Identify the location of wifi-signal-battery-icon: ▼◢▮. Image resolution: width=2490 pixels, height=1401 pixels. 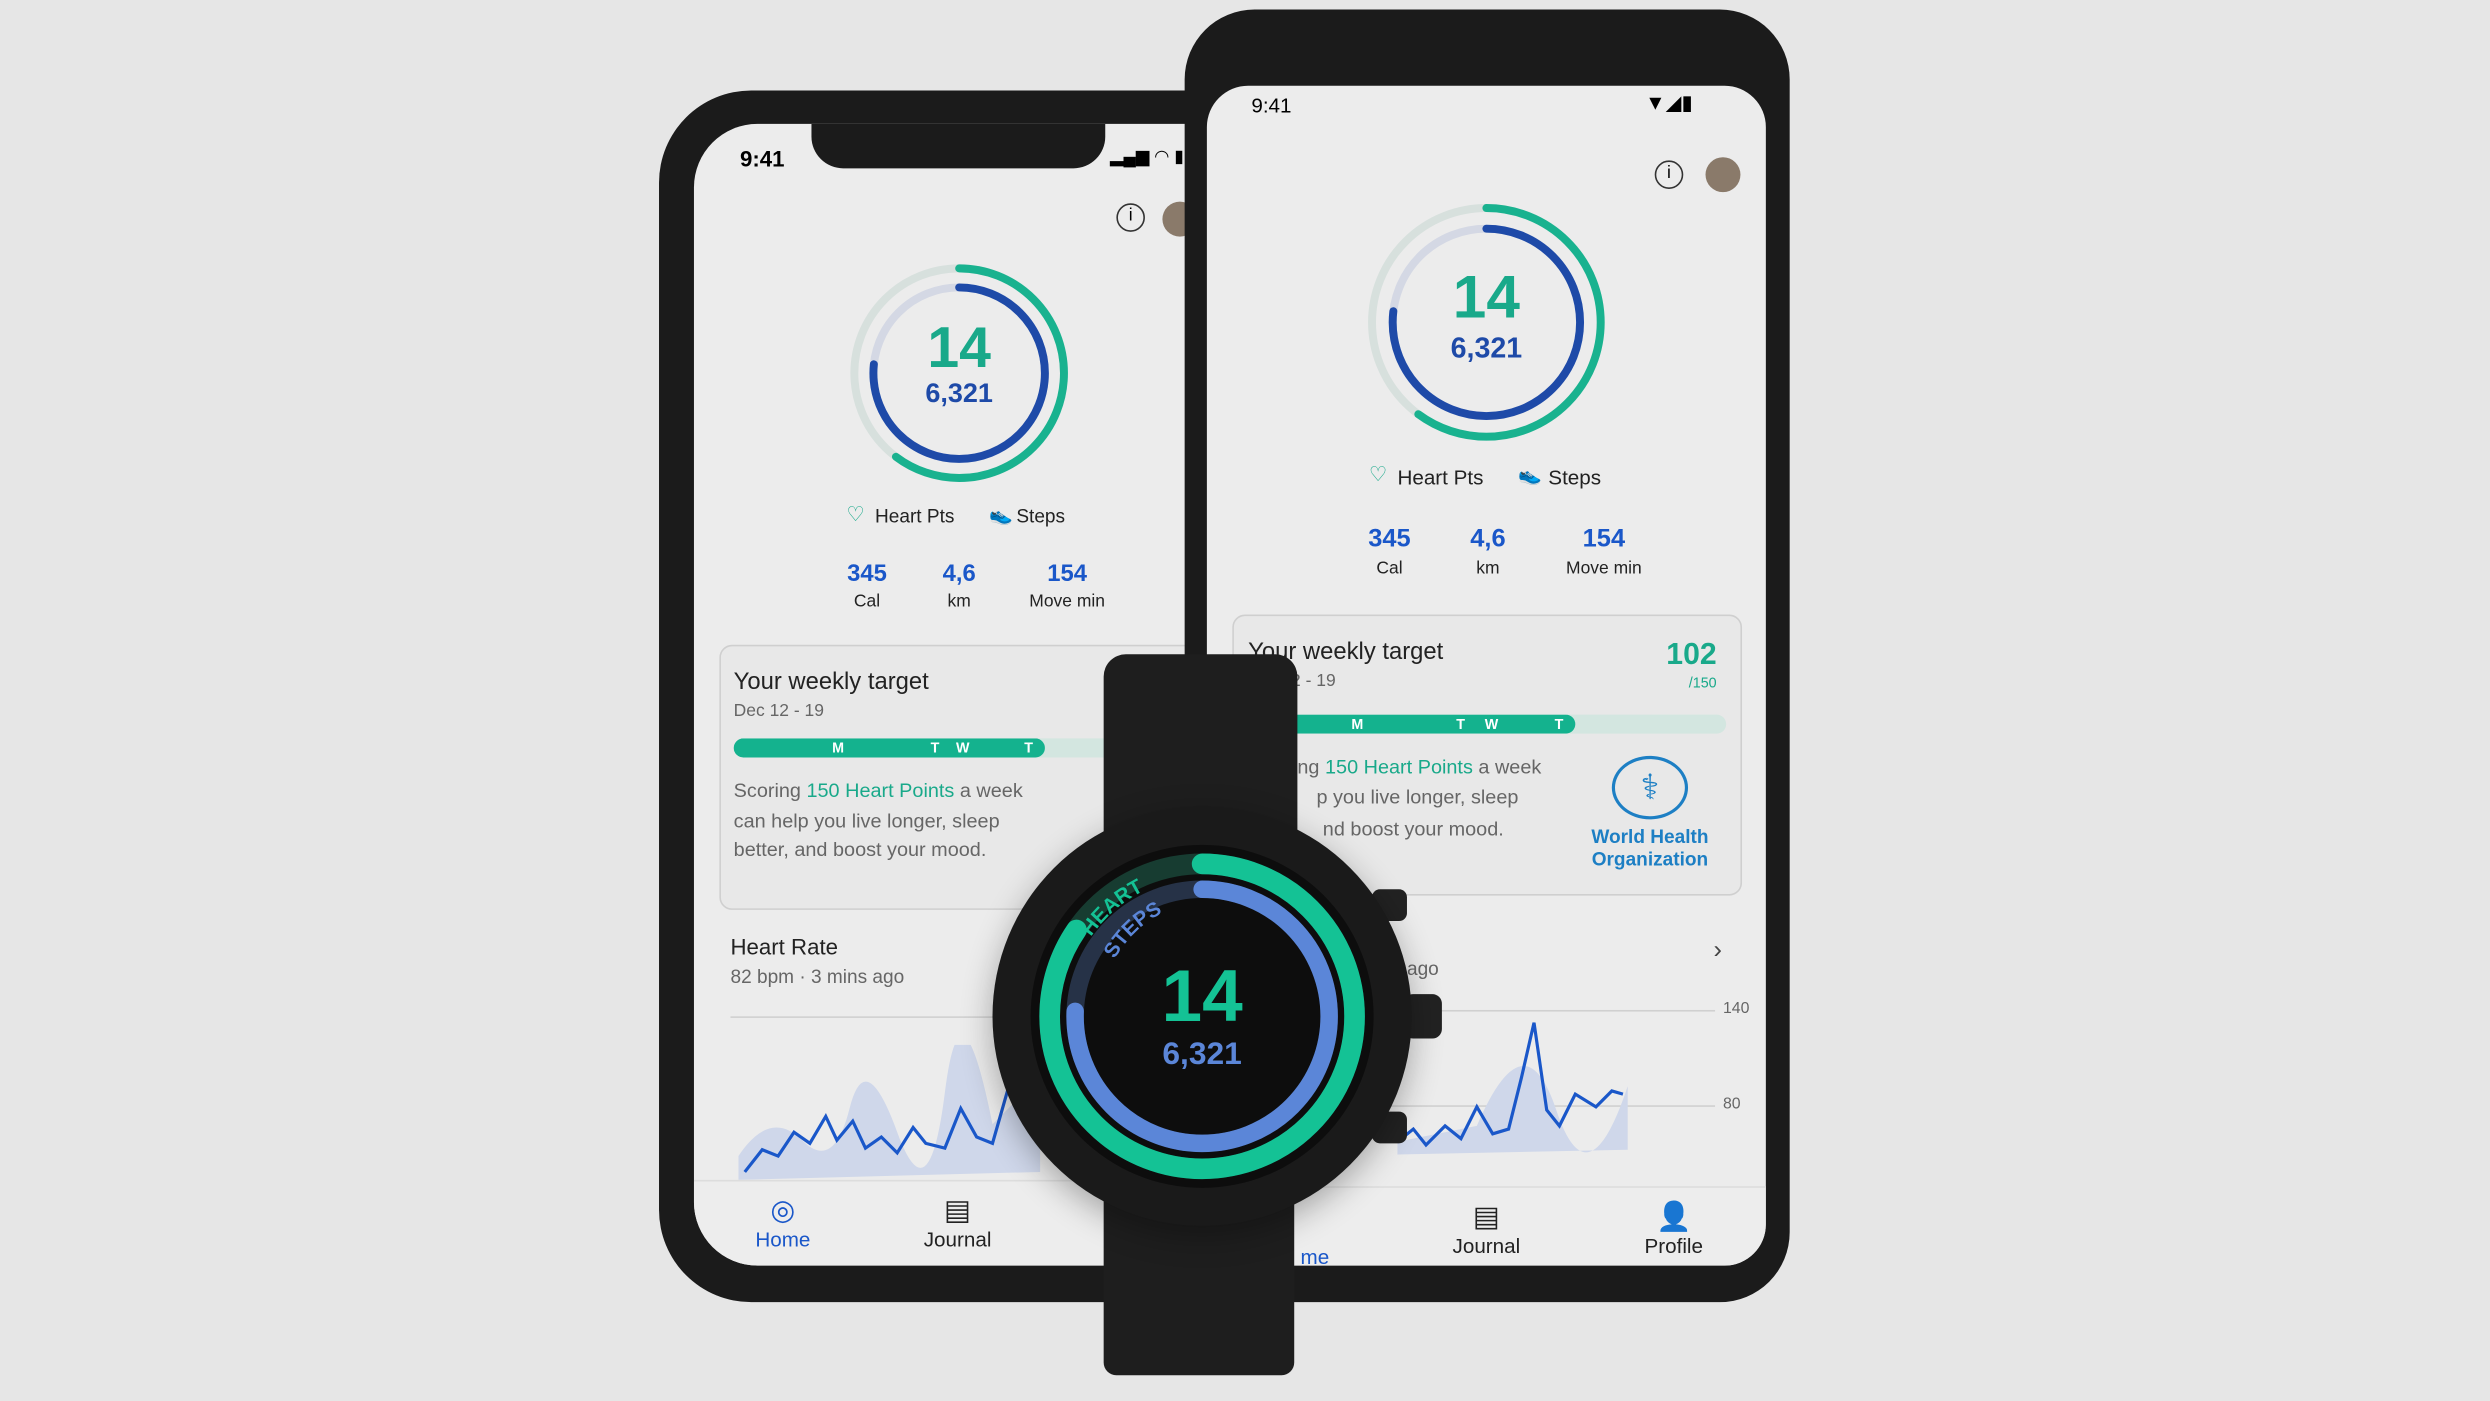
(1669, 102).